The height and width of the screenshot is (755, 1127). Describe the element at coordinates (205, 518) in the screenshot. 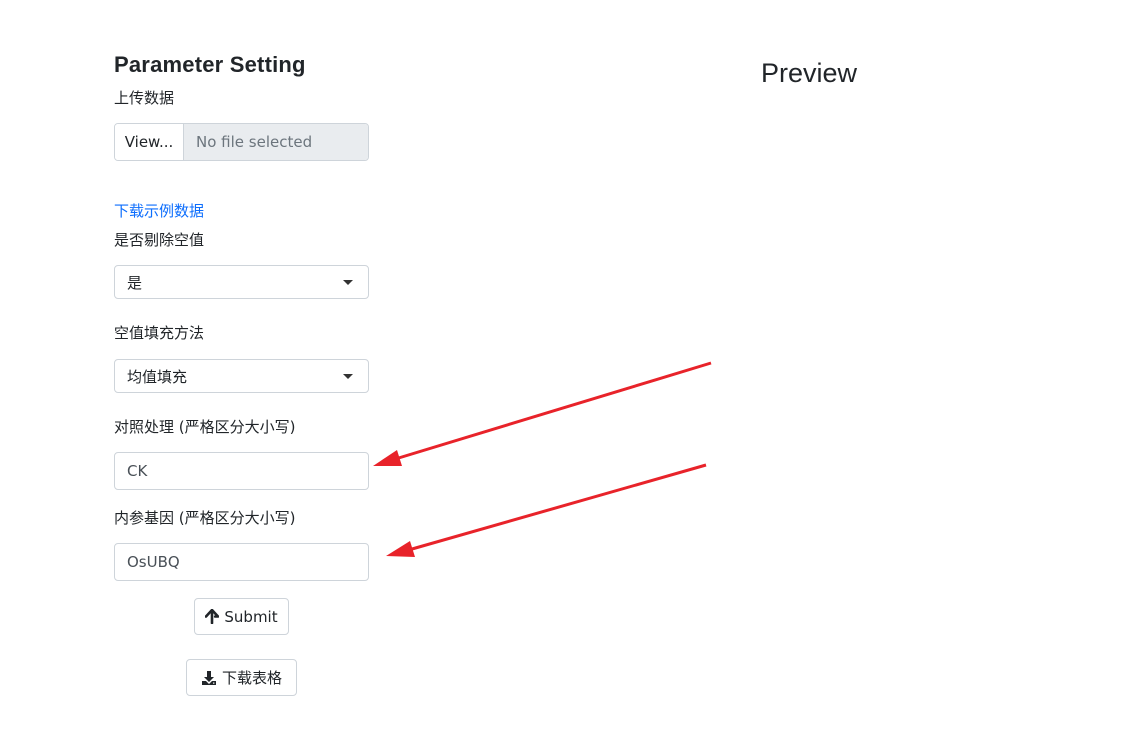

I see `ref-gene-label: 内参基因 (严格区分大小写)` at that location.